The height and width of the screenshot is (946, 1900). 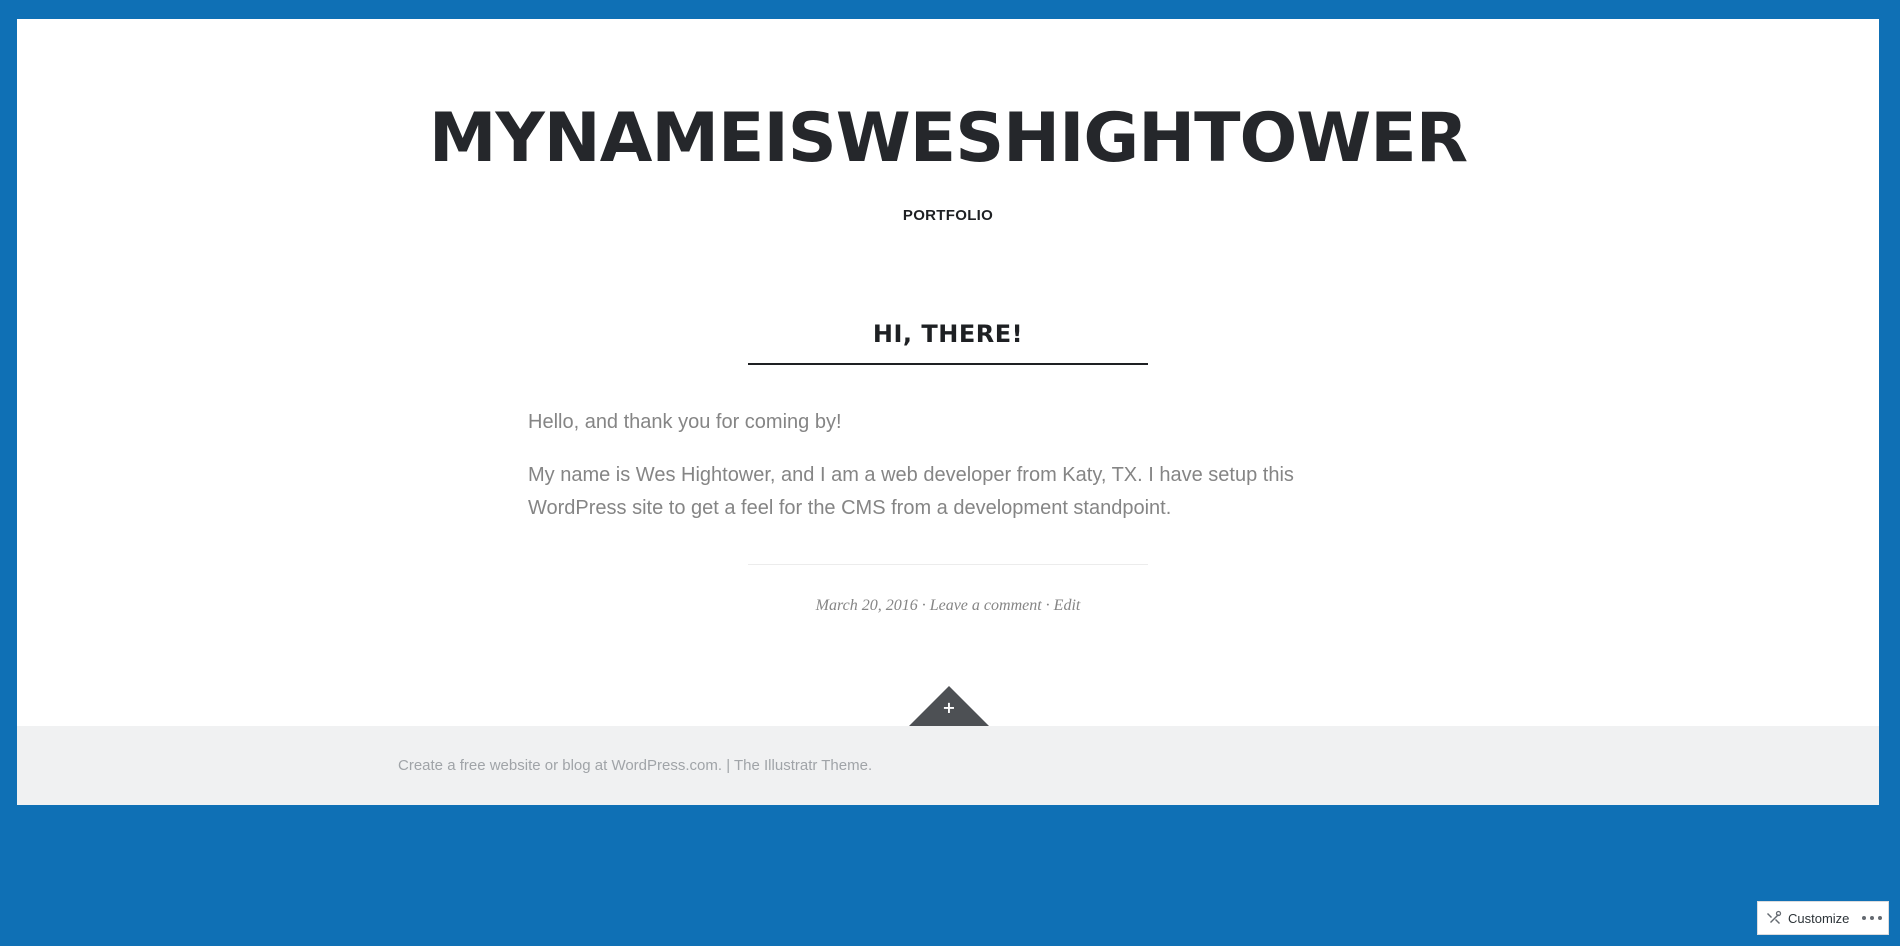 What do you see at coordinates (1819, 918) in the screenshot?
I see `customize-label: Customize` at bounding box center [1819, 918].